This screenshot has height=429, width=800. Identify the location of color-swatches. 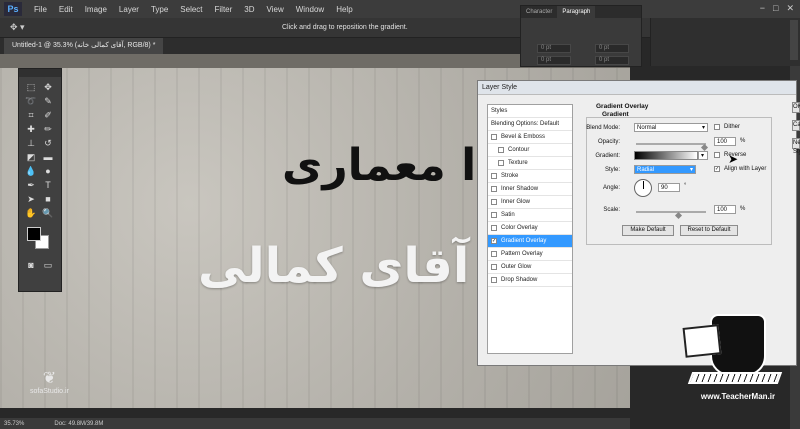
(40, 239).